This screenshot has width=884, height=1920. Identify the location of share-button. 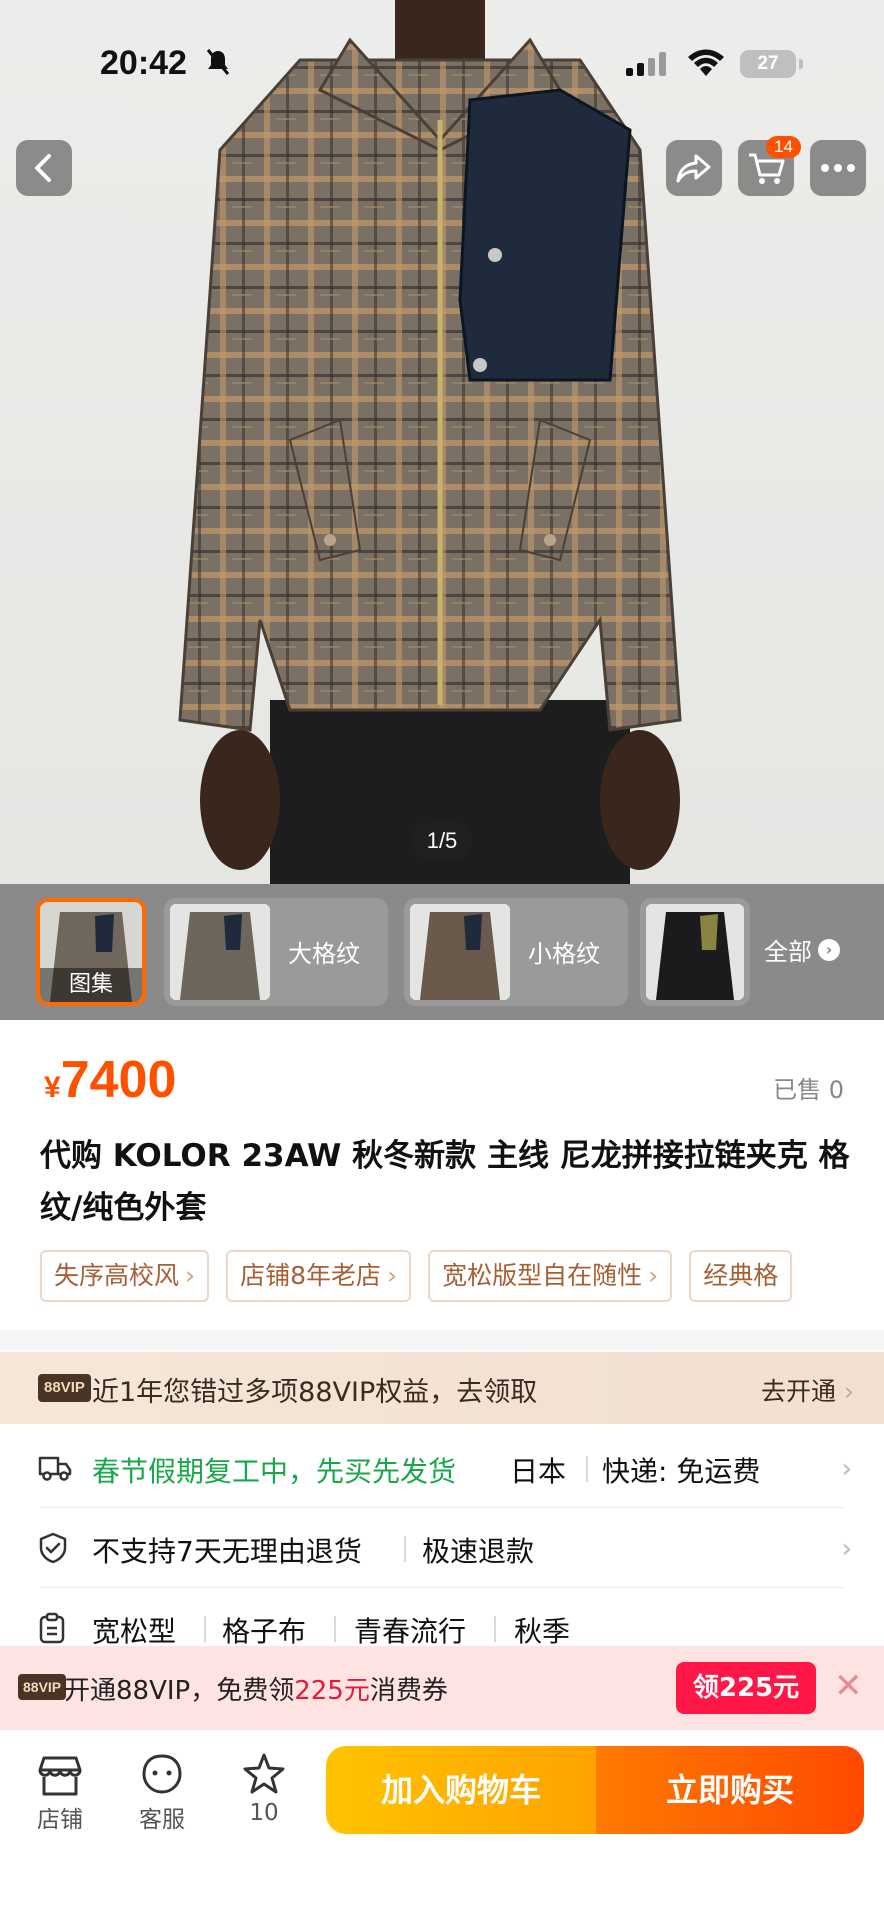
(694, 168).